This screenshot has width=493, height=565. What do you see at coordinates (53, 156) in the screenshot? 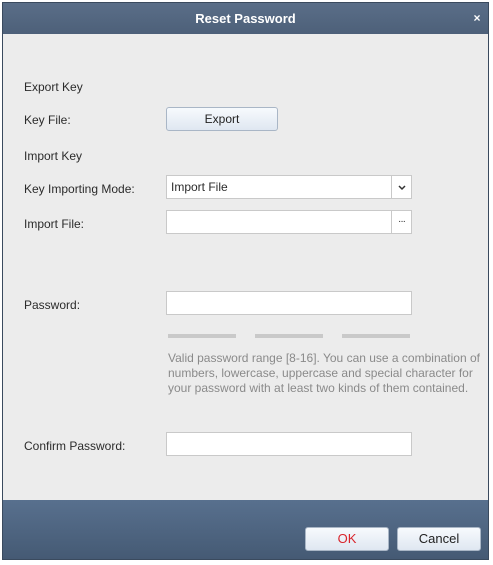
I see `import-key-heading: Import Key` at bounding box center [53, 156].